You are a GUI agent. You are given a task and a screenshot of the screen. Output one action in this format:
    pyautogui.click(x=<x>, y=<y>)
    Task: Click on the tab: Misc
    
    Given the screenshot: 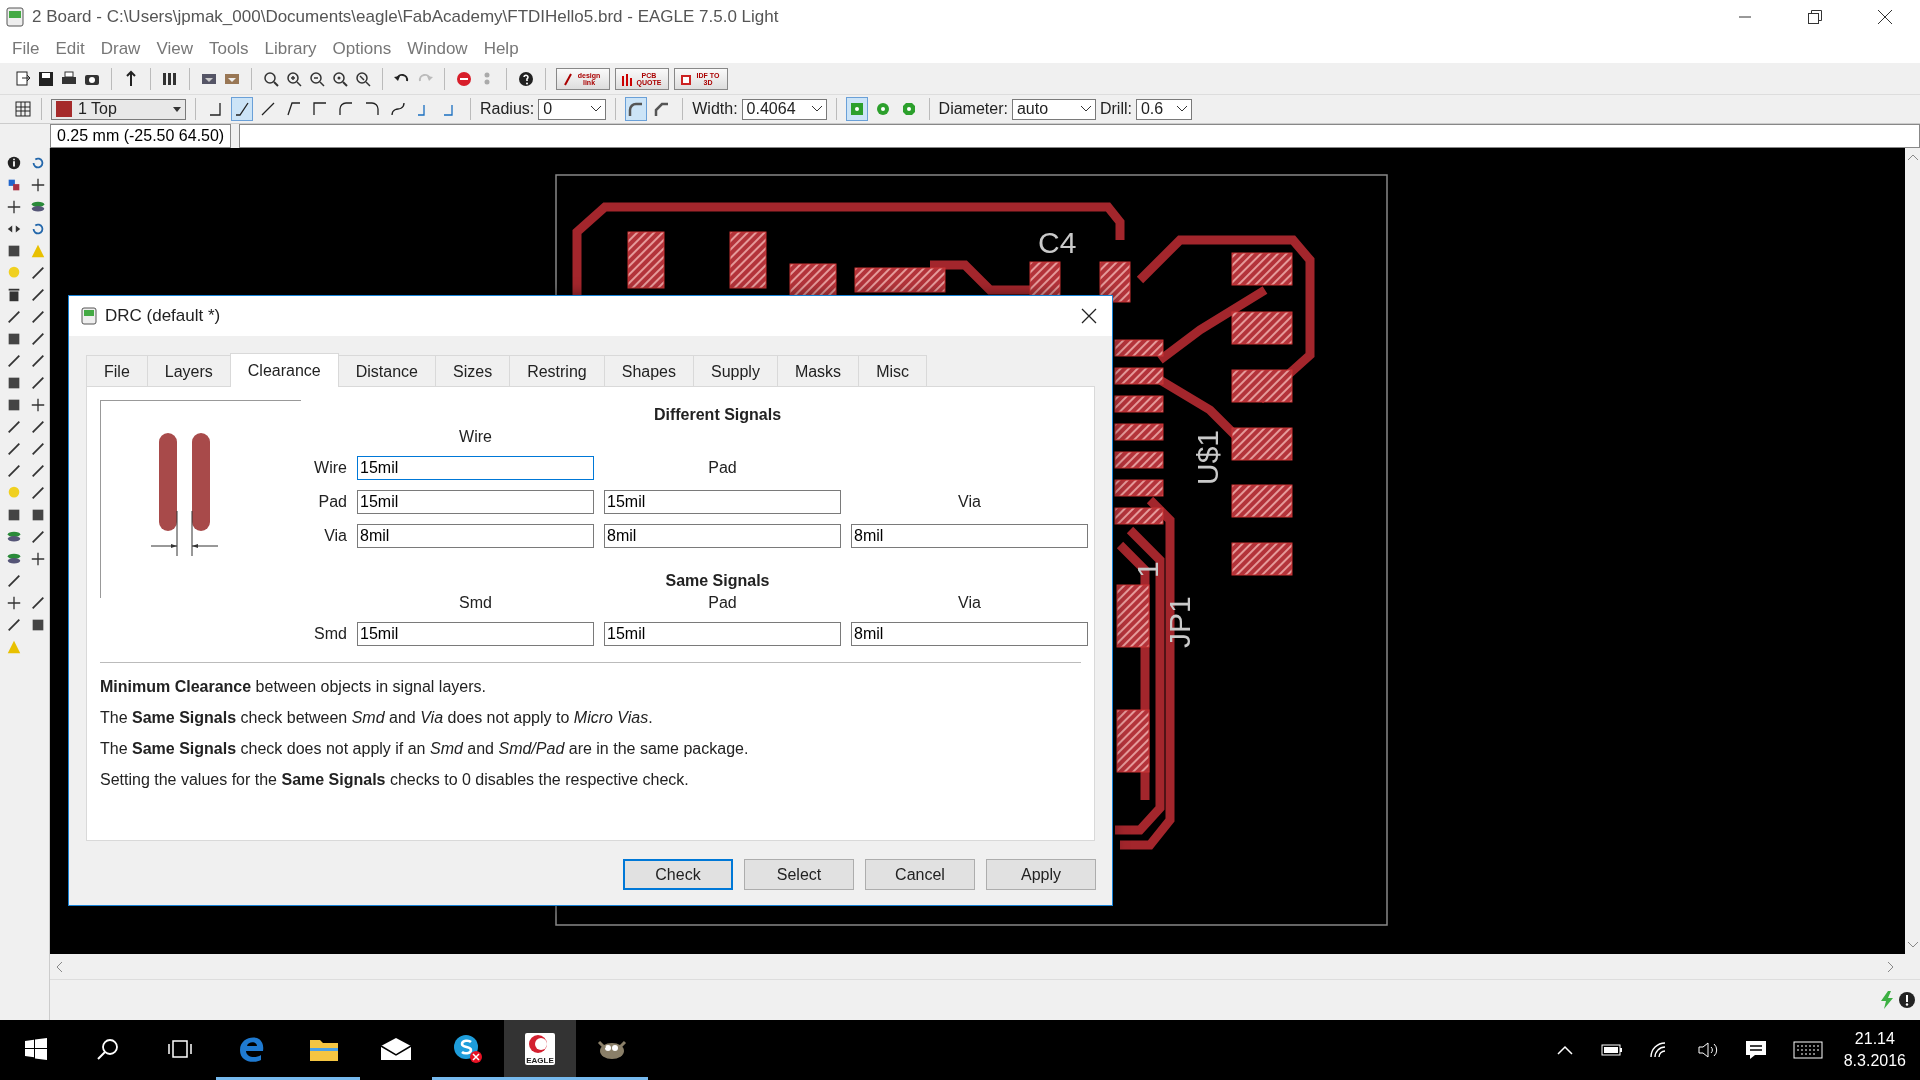 What is the action you would take?
    pyautogui.click(x=892, y=370)
    